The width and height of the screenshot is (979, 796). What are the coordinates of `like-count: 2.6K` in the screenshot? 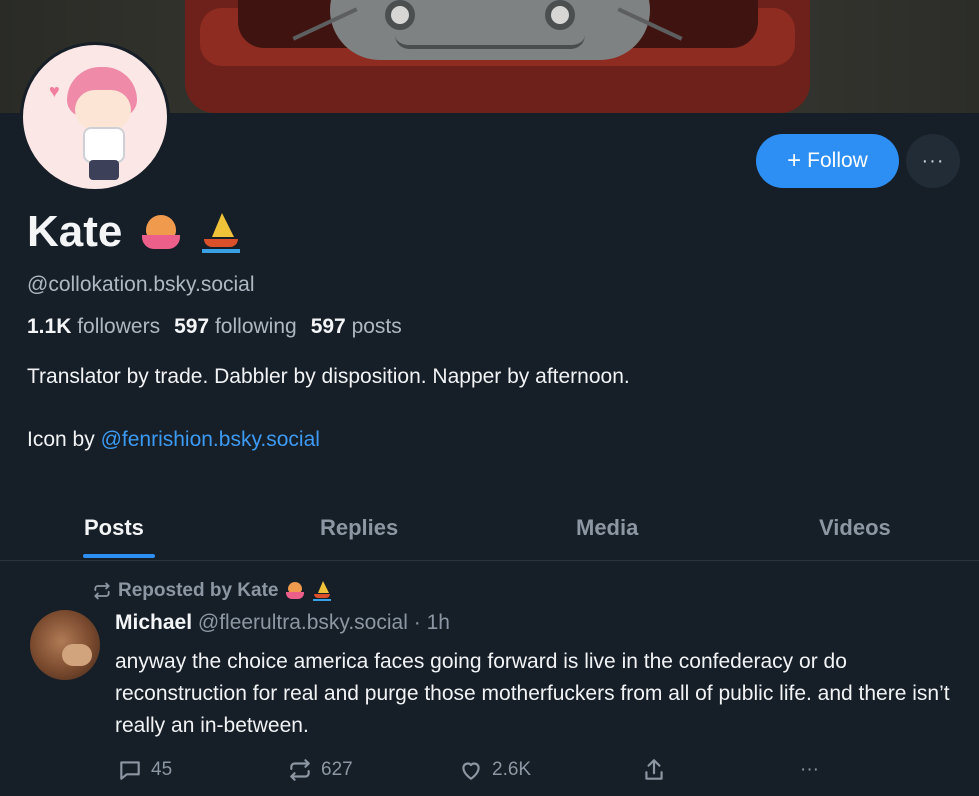 It's located at (512, 769).